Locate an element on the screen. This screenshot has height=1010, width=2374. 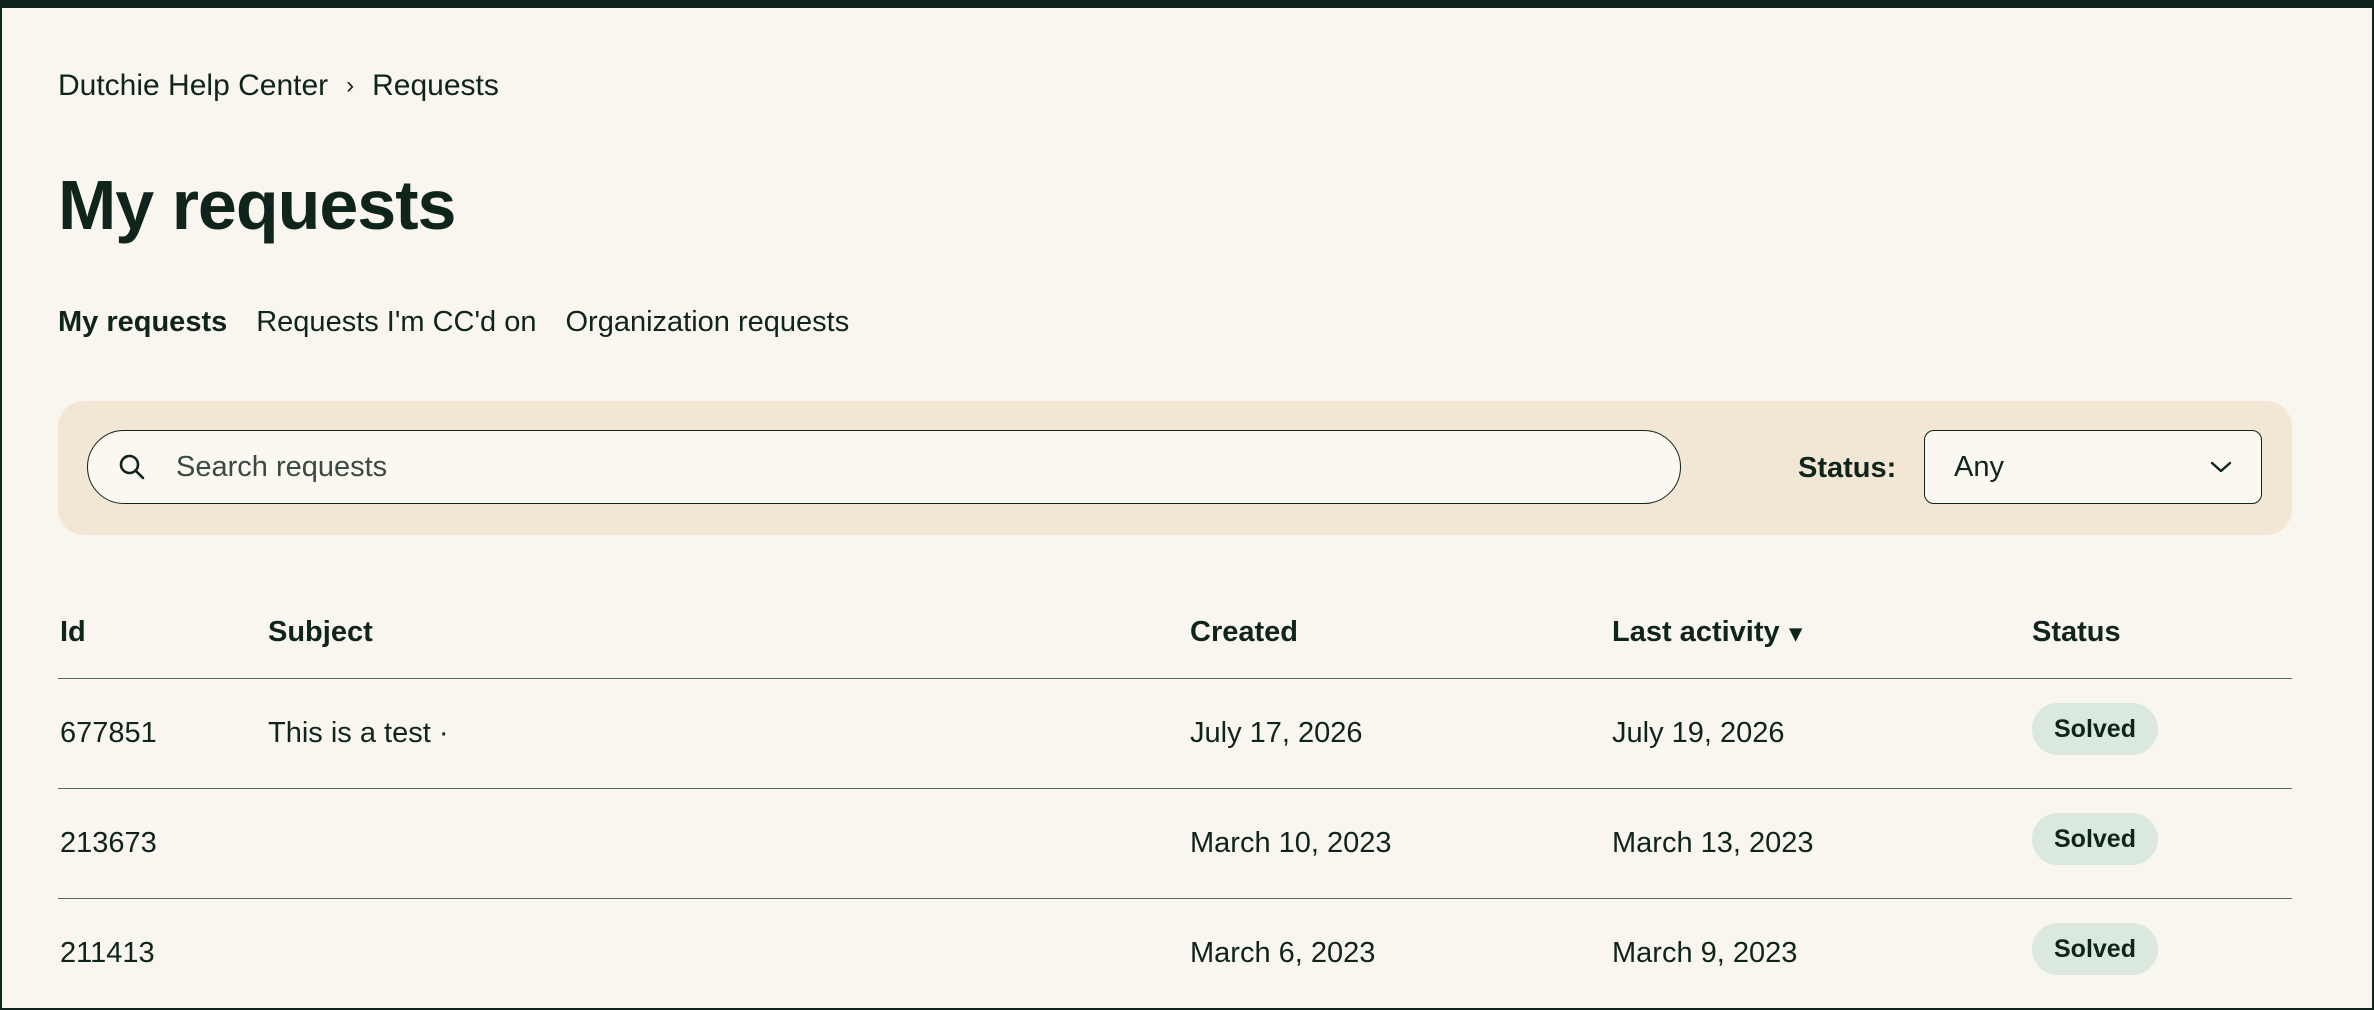
column-header-created-label: Created is located at coordinates (1244, 632).